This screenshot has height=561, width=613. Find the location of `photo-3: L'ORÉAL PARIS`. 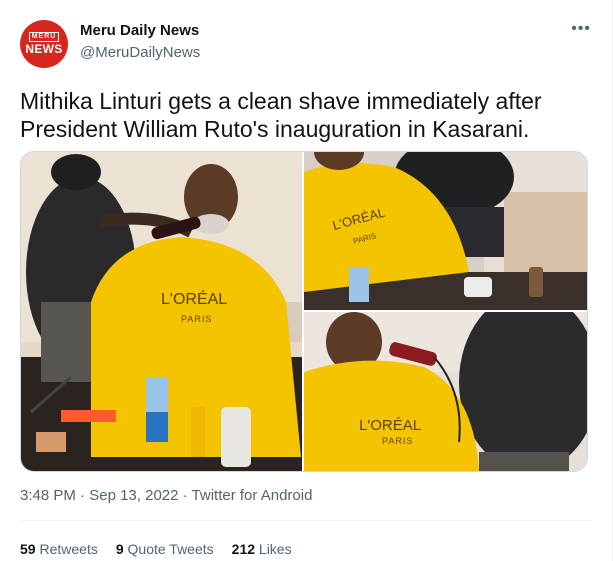

photo-3: L'ORÉAL PARIS is located at coordinates (445, 391).